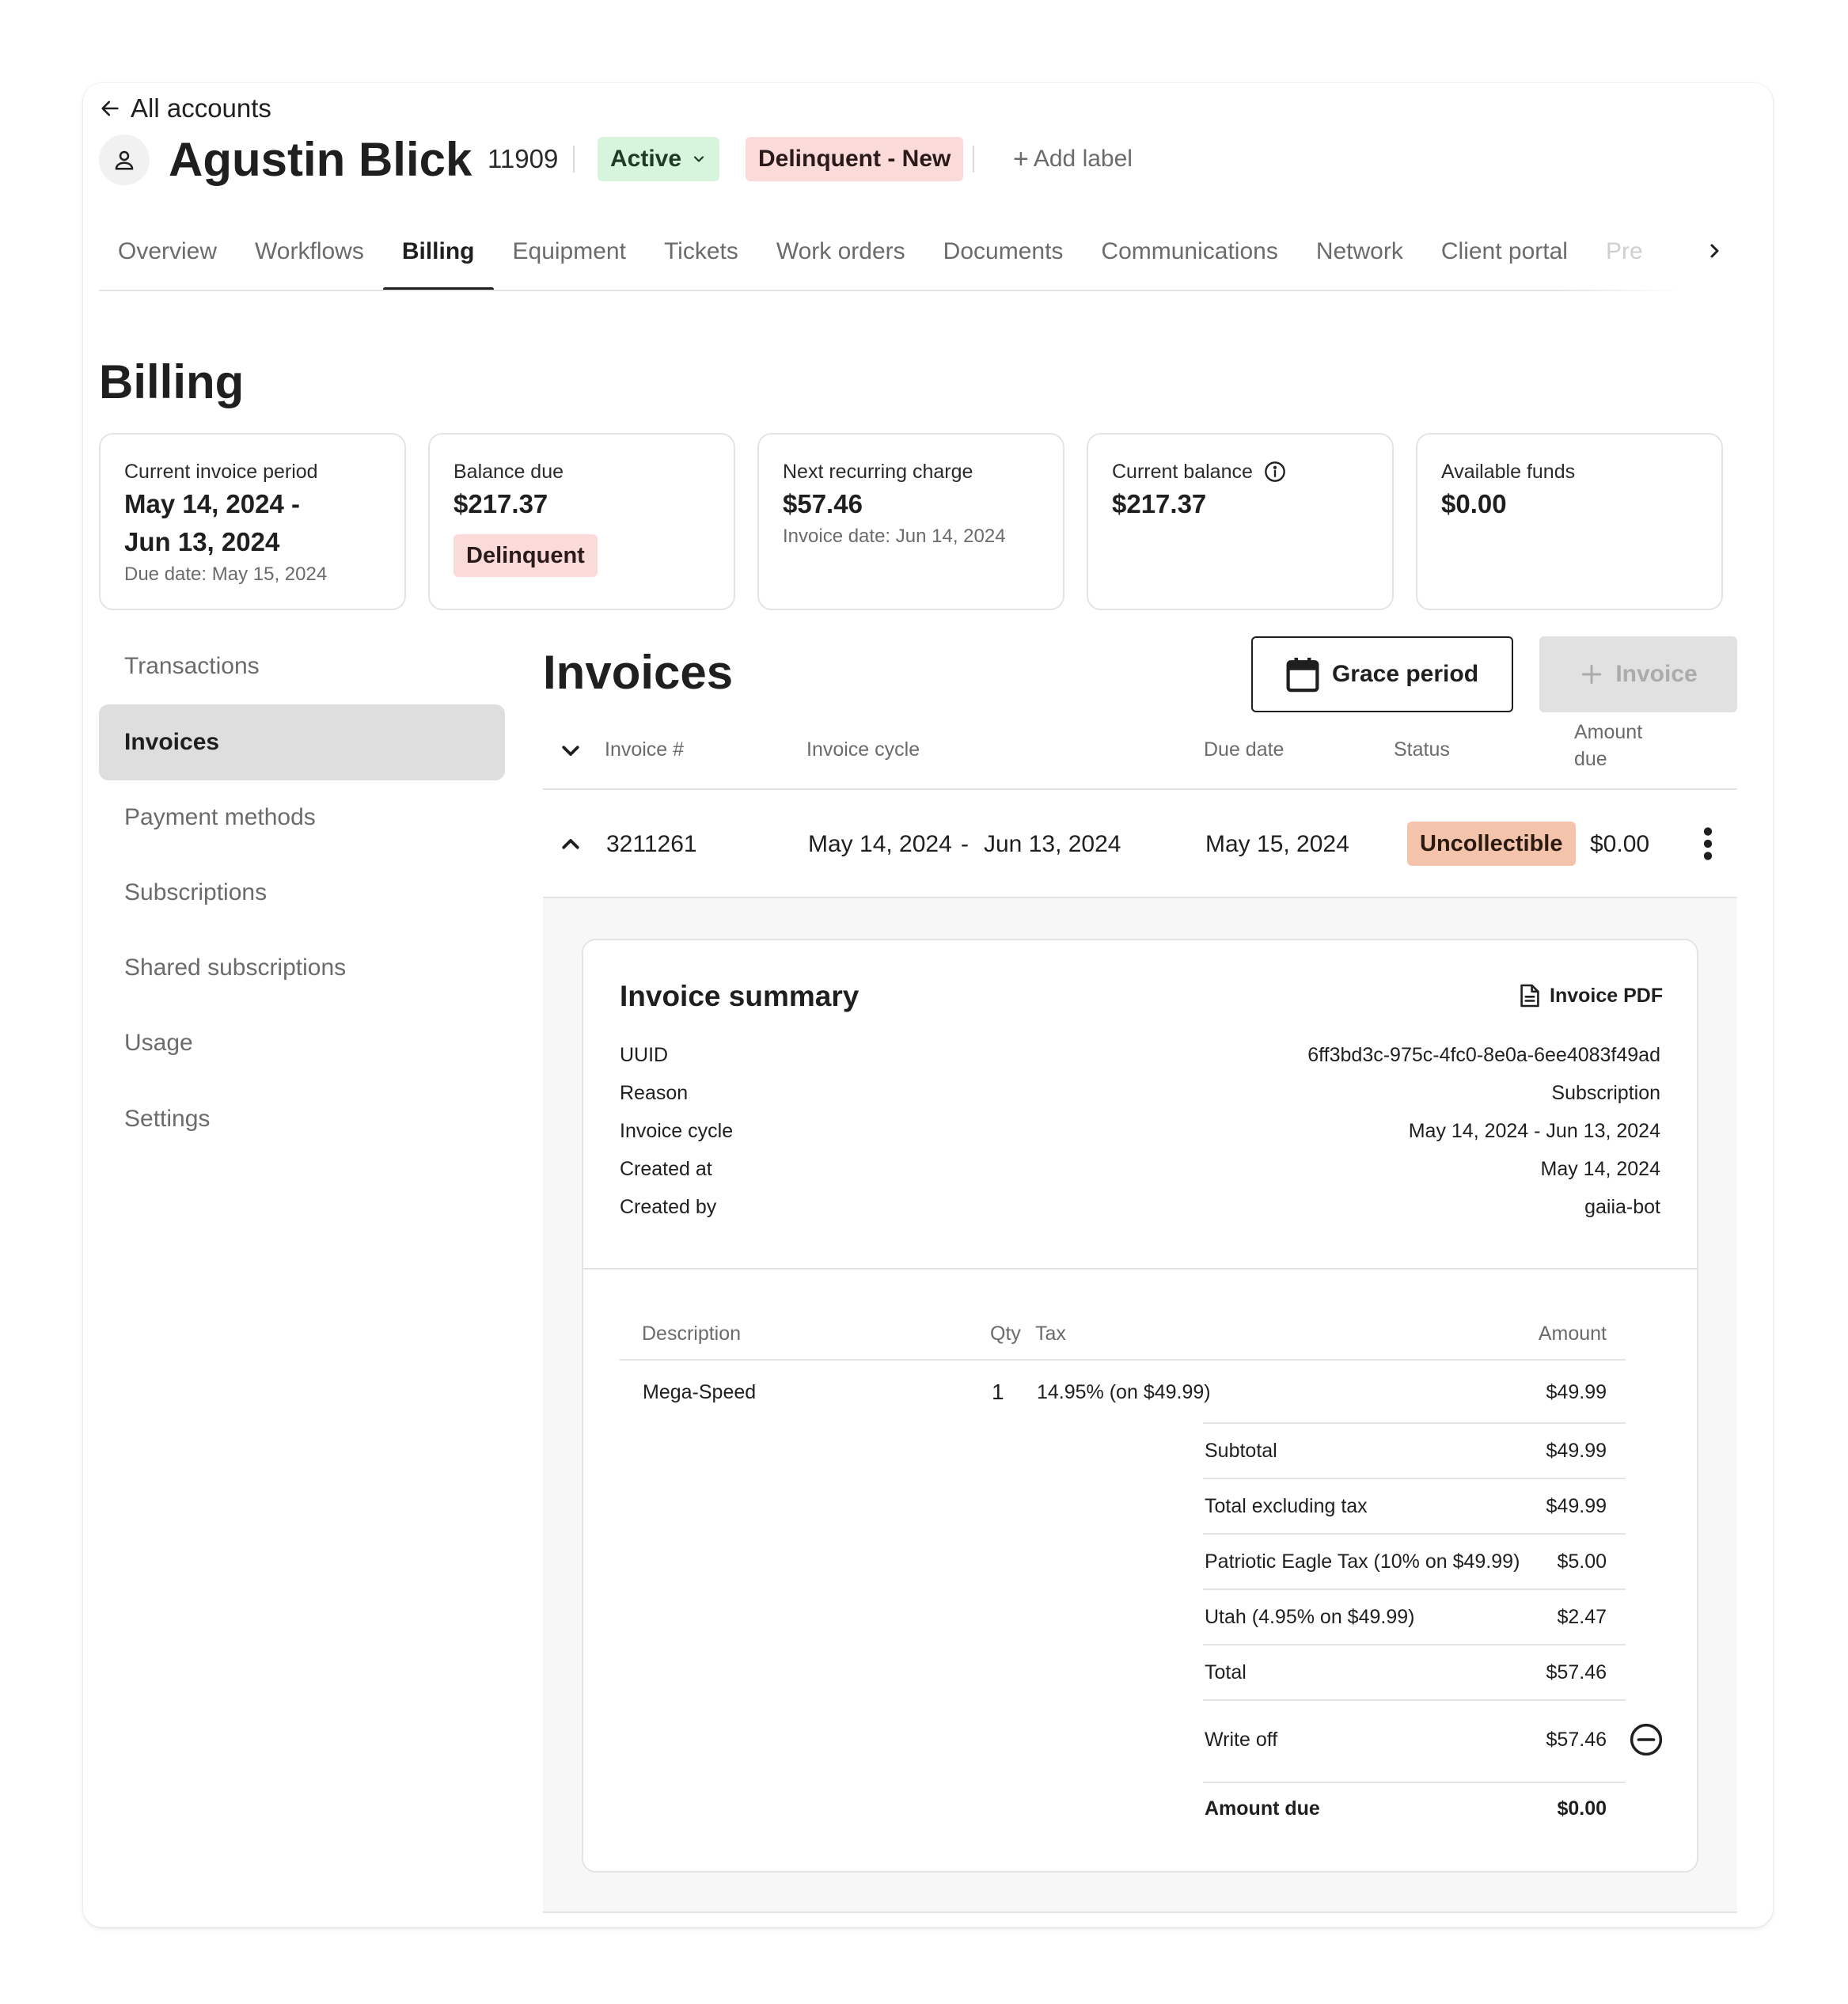 This screenshot has width=1848, height=2004. Describe the element at coordinates (823, 503) in the screenshot. I see `stat-value: $57.46` at that location.